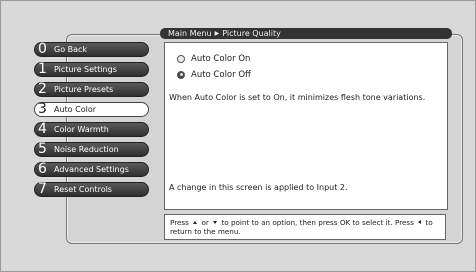 This screenshot has height=272, width=476. What do you see at coordinates (306, 33) in the screenshot?
I see `breadcrumb: Main Menu ▶ Picture Quality` at bounding box center [306, 33].